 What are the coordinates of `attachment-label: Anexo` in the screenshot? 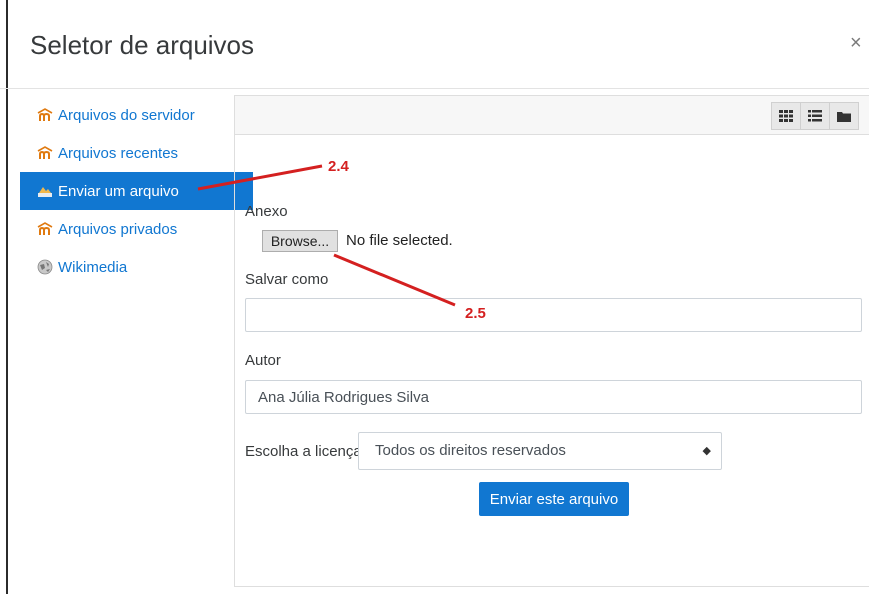 It's located at (266, 211).